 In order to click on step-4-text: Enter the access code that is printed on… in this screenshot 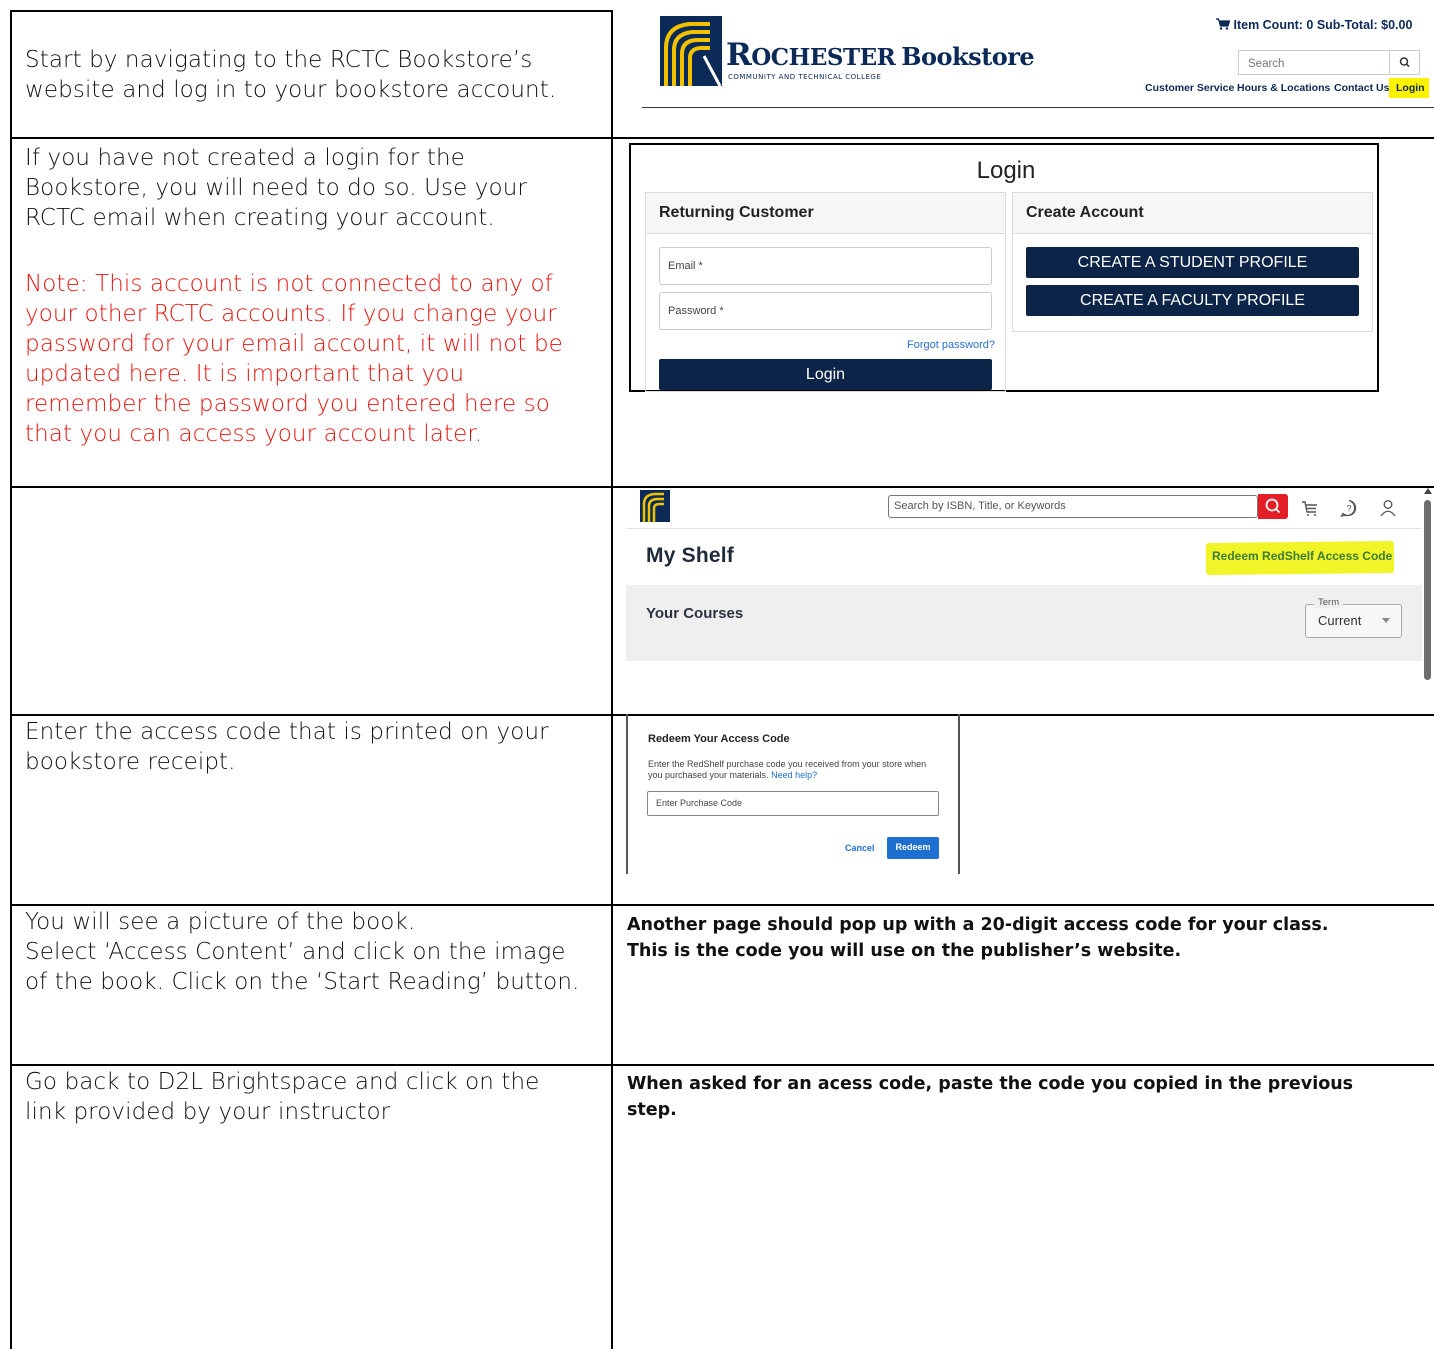, I will do `click(287, 747)`.